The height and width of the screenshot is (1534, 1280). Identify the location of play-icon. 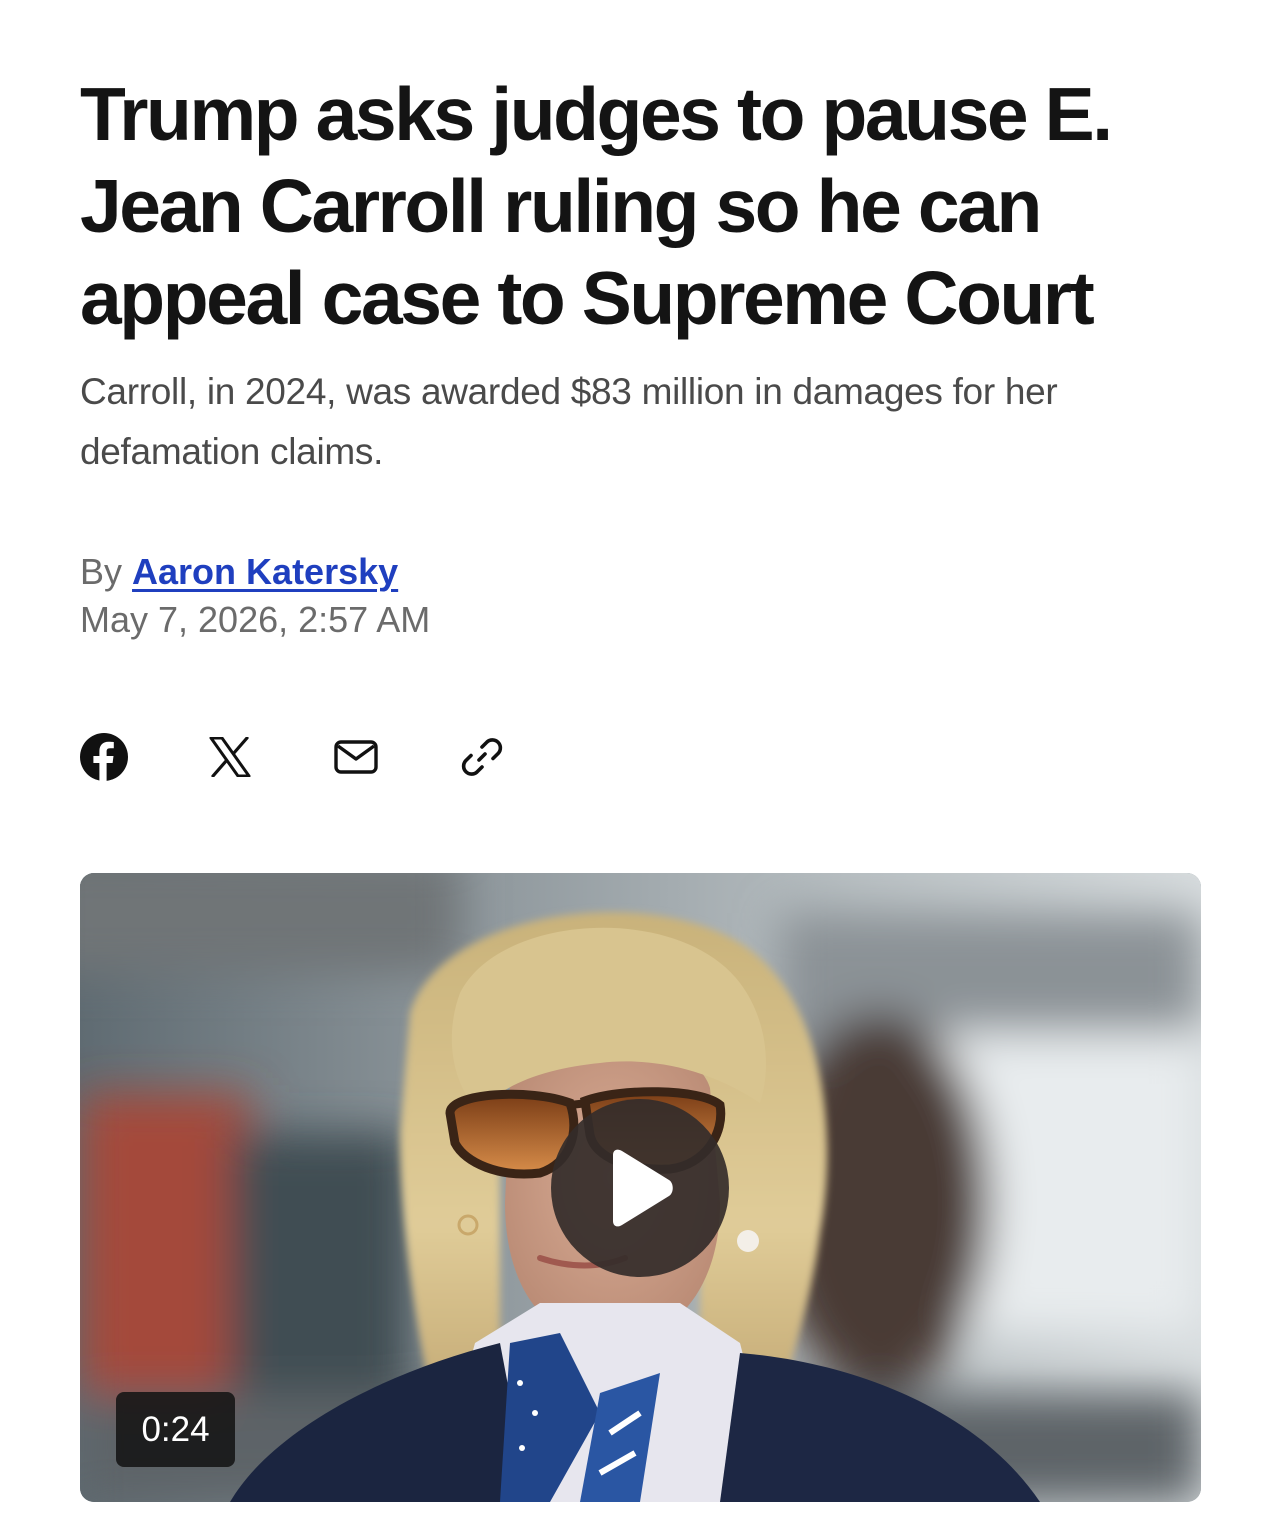
(643, 1188).